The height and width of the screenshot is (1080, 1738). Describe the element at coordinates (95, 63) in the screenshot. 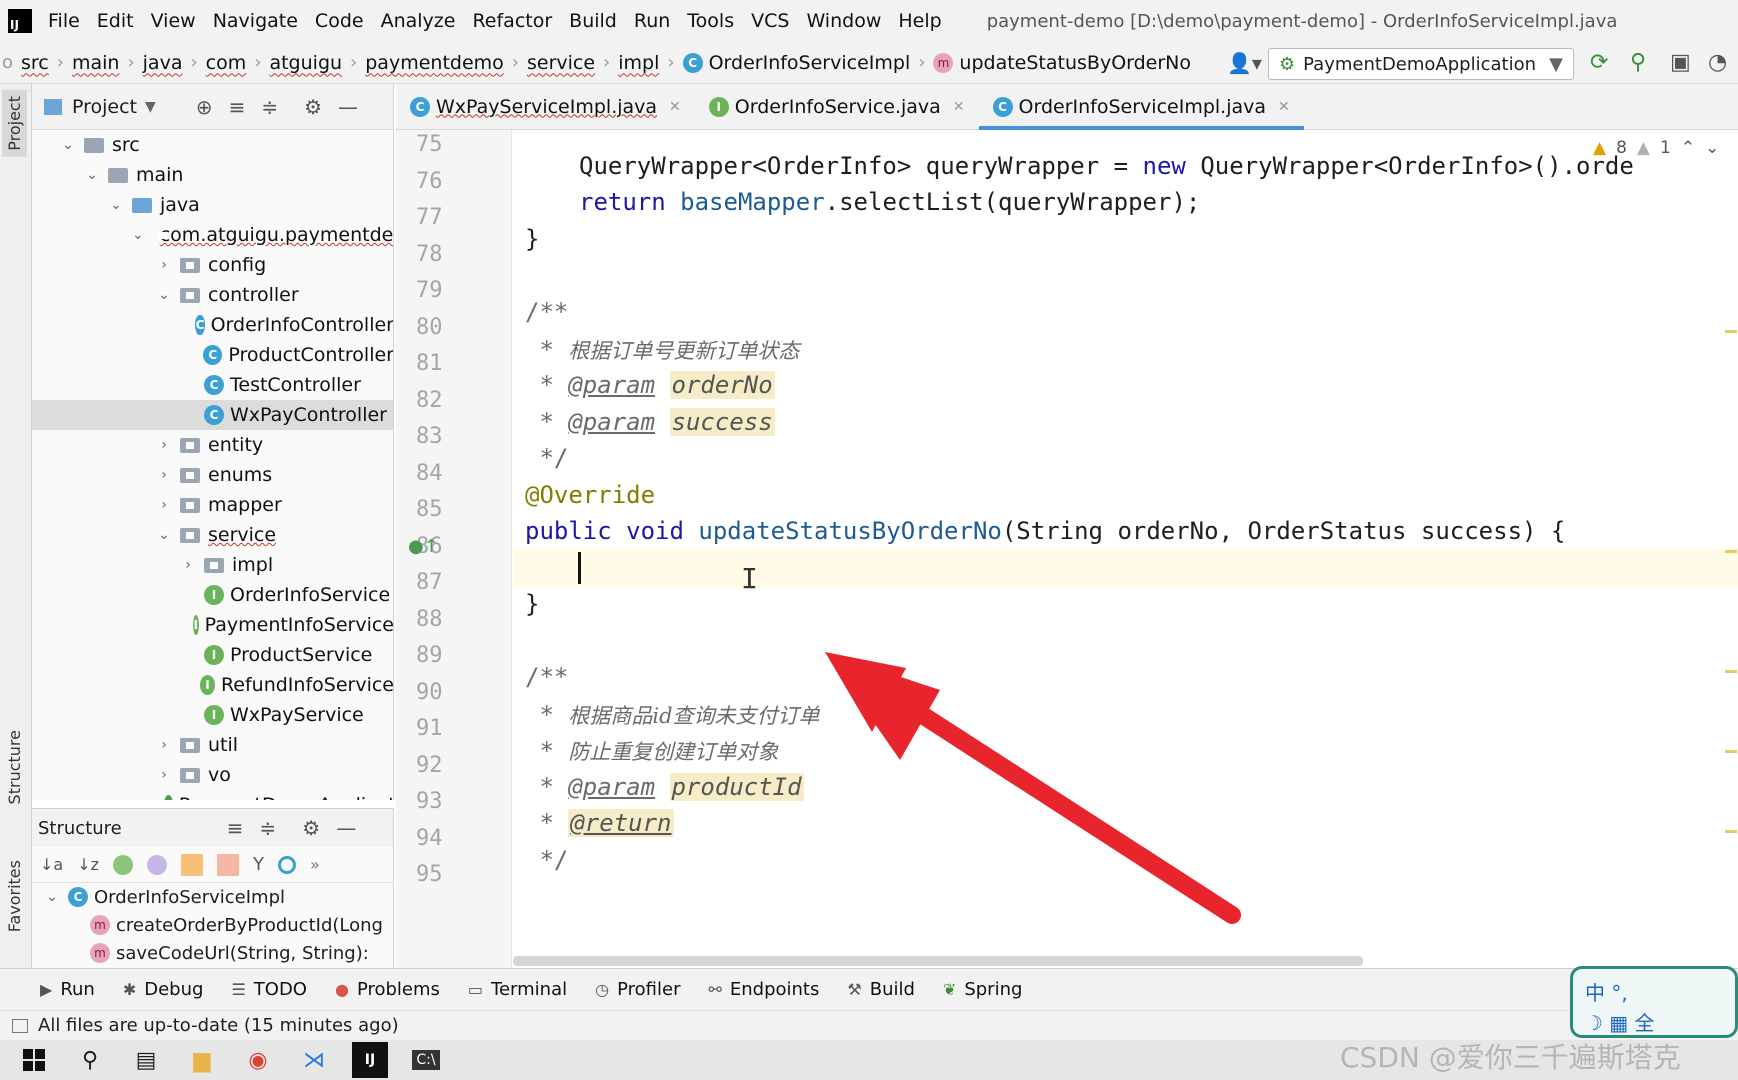

I see `crumb-main: main` at that location.